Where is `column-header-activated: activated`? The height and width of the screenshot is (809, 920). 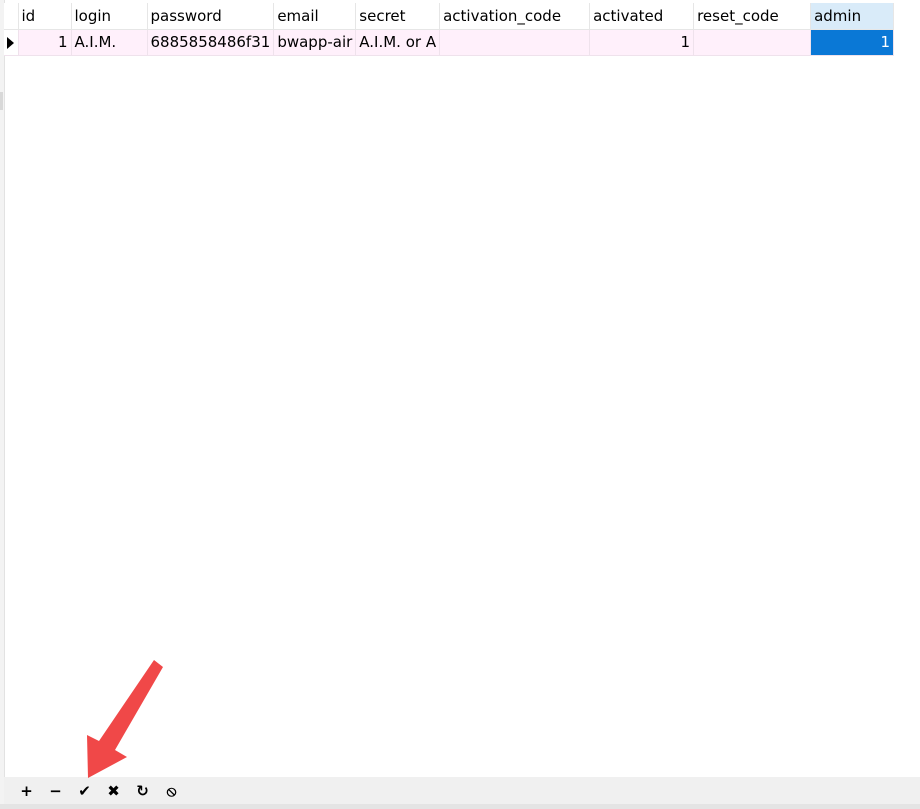 column-header-activated: activated is located at coordinates (642, 16).